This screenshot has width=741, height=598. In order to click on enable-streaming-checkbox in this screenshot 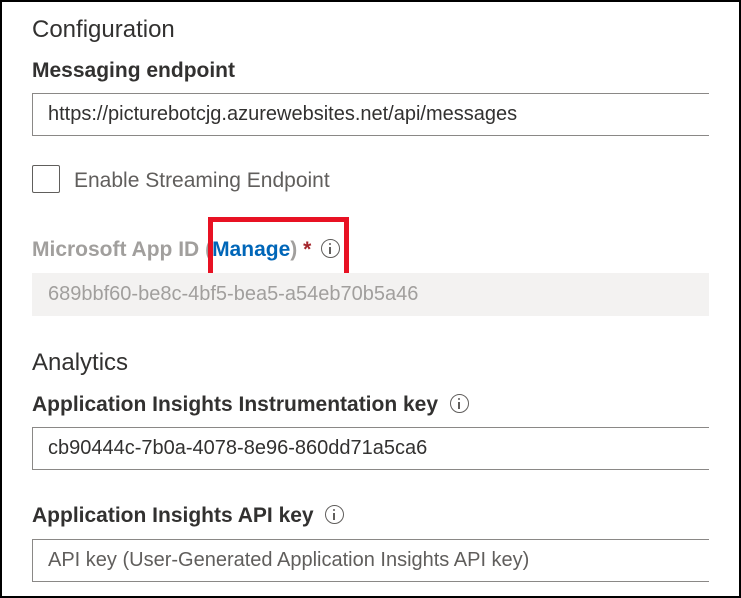, I will do `click(46, 179)`.